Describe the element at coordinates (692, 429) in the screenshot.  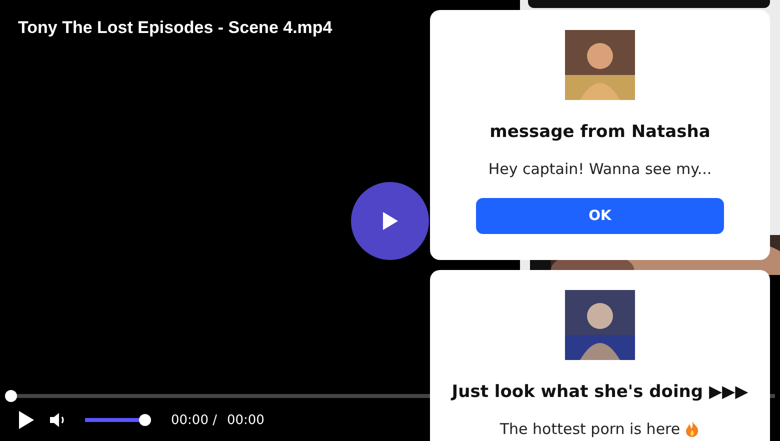
I see `fire-icon` at that location.